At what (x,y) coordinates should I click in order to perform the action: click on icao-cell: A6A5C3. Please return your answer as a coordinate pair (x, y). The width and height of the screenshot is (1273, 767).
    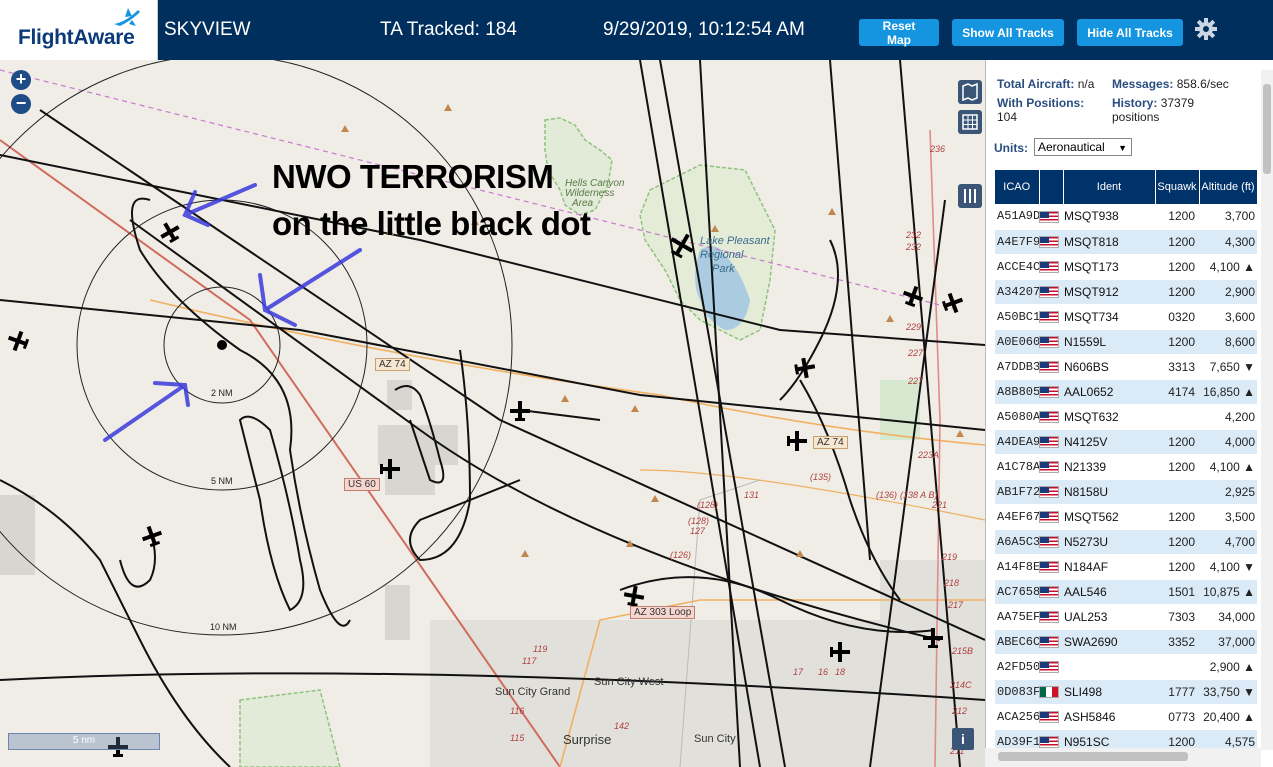
    Looking at the image, I should click on (1017, 542).